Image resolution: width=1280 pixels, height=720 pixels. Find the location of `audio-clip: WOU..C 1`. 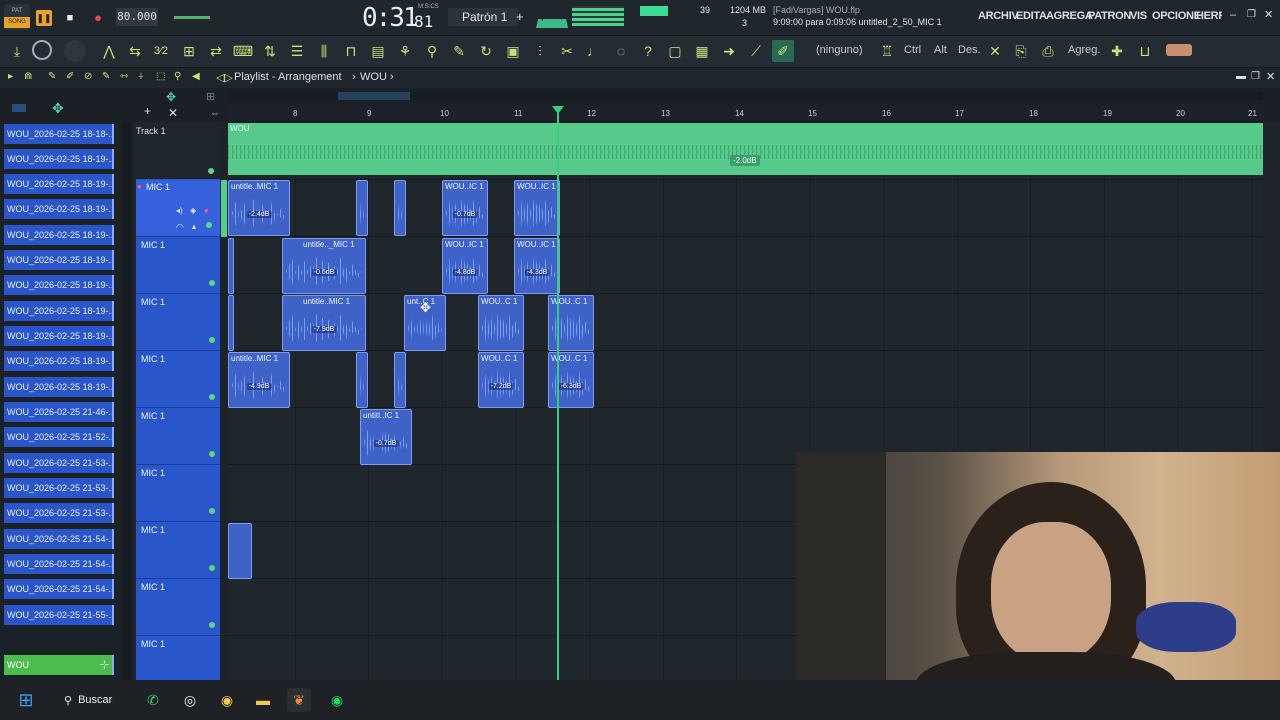

audio-clip: WOU..C 1 is located at coordinates (501, 323).